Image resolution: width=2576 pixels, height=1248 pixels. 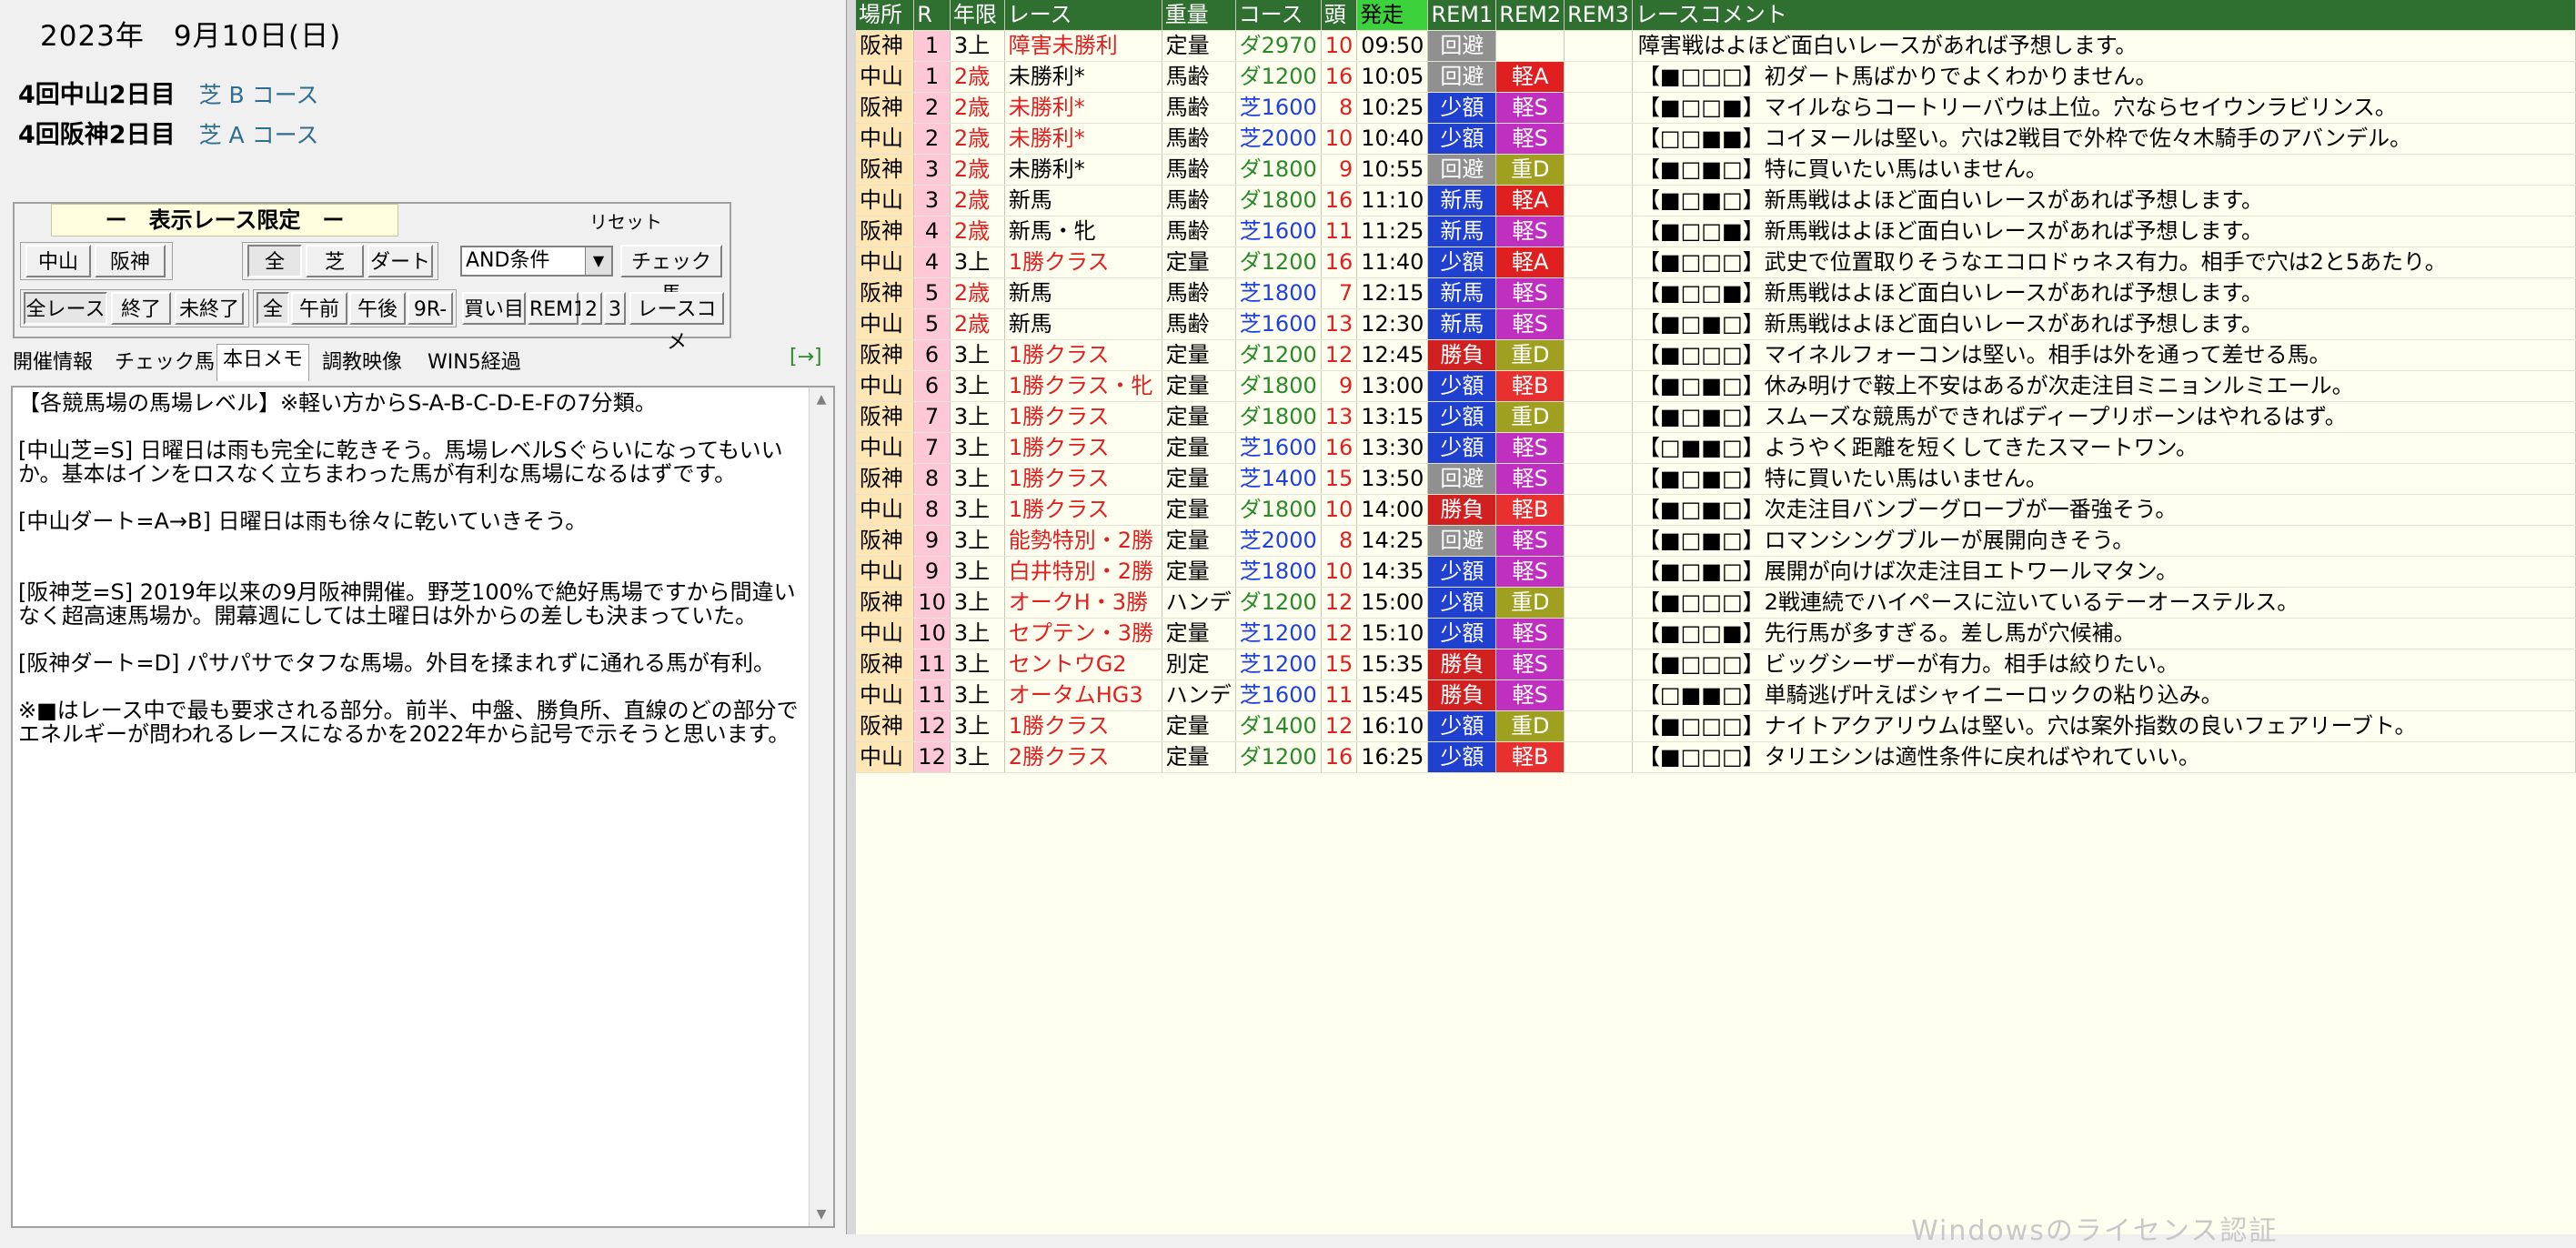 I want to click on cell-comment: 【■□□□】ナイトアクアリウムは堅い。穴は案外指数の良いフェアリーブト。, so click(x=2104, y=726).